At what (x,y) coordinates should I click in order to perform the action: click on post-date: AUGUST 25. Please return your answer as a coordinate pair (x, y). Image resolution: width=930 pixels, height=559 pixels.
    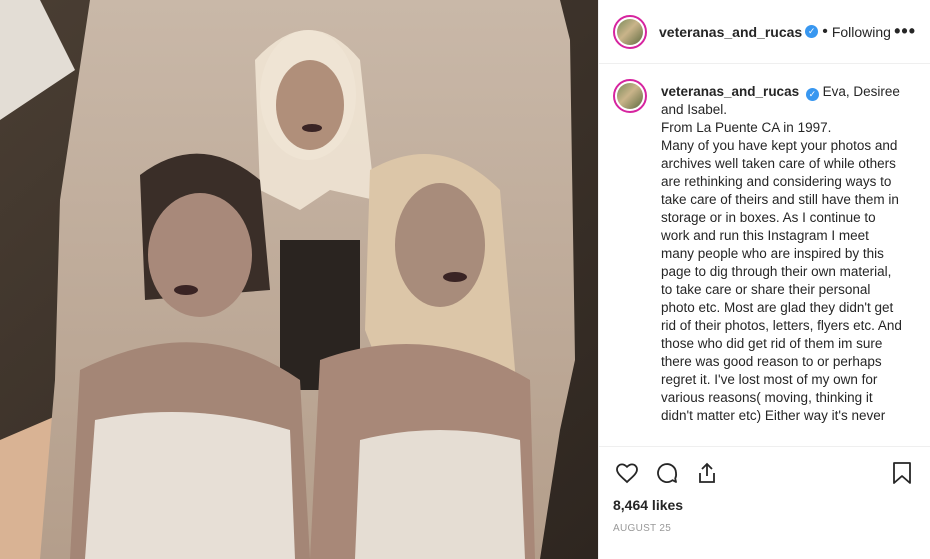
    Looking at the image, I should click on (642, 528).